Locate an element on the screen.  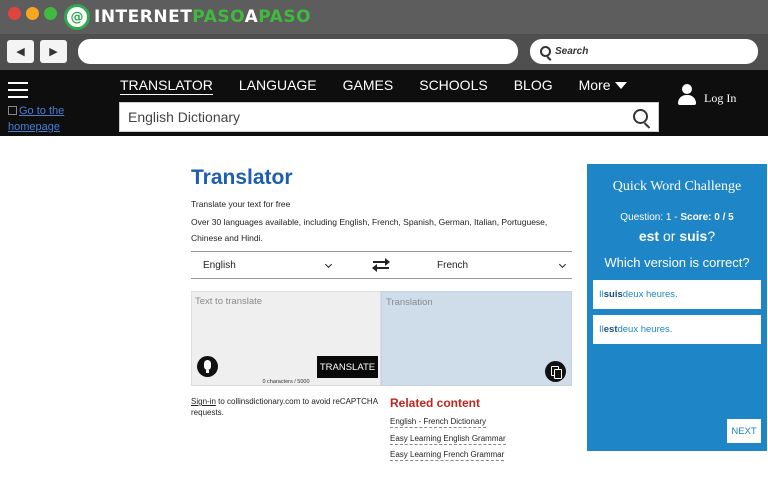
nav-blog: BLOG is located at coordinates (533, 85).